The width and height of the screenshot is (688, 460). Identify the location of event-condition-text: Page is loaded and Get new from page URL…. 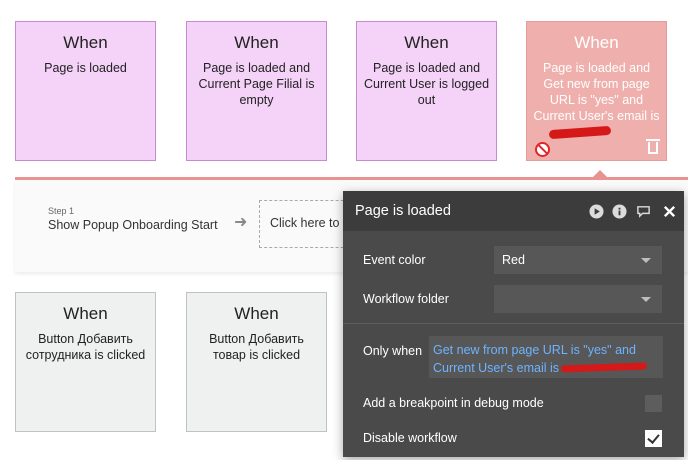
(596, 92).